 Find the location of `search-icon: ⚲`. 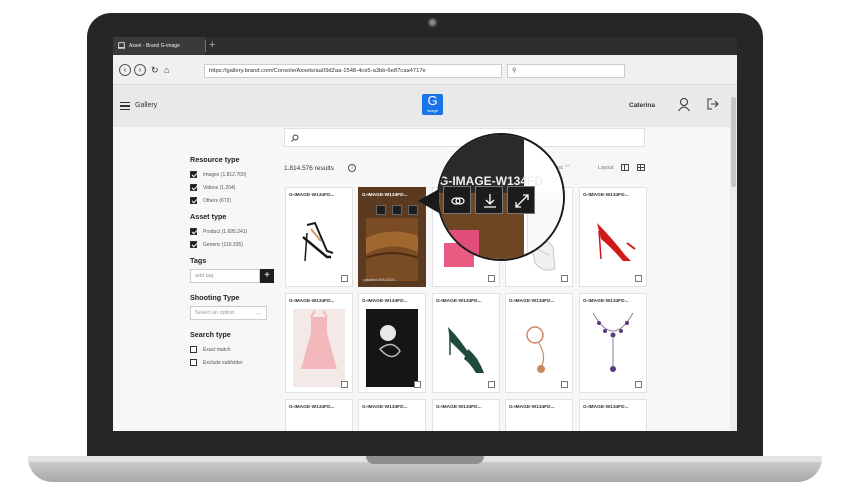

search-icon: ⚲ is located at coordinates (514, 71).